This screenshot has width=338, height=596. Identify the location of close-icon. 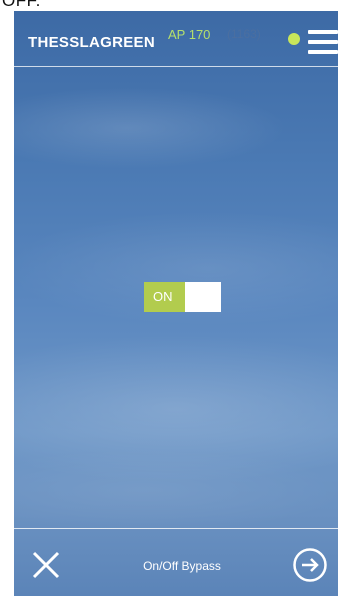
(46, 565).